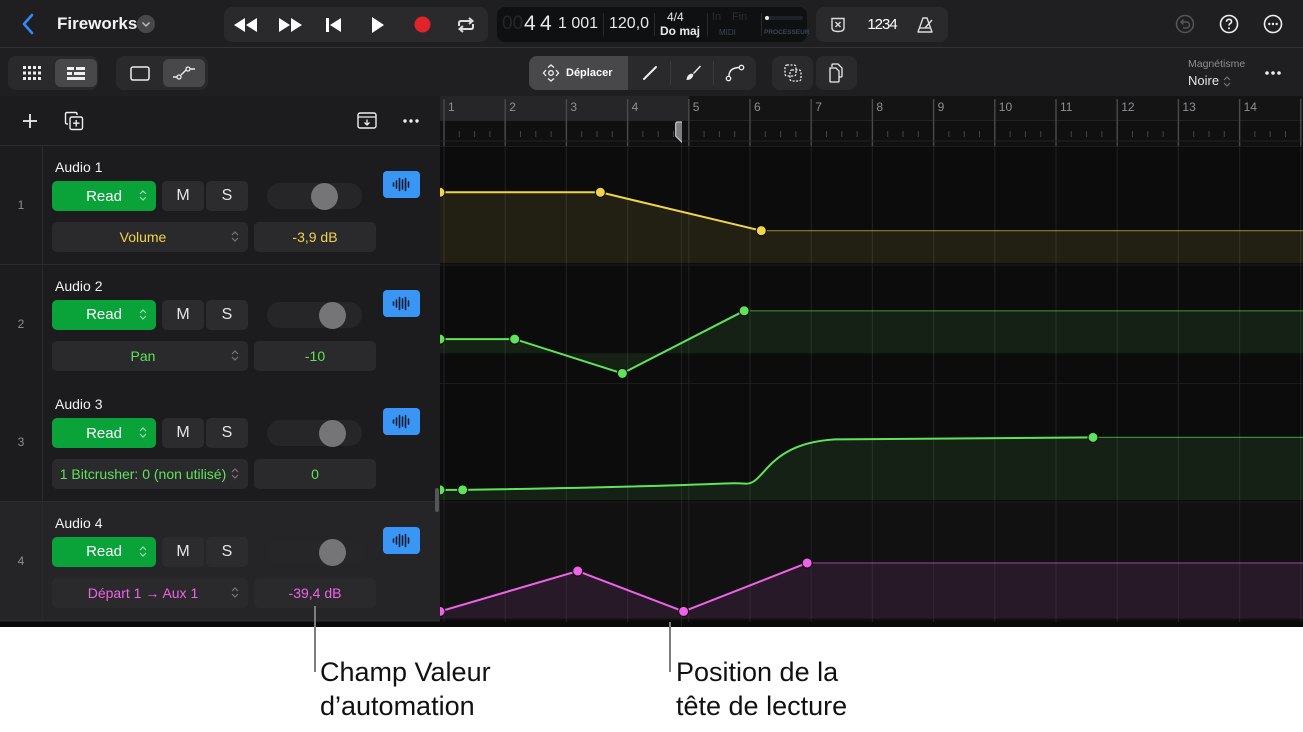 The width and height of the screenshot is (1303, 732). I want to click on playhead, so click(671, 374).